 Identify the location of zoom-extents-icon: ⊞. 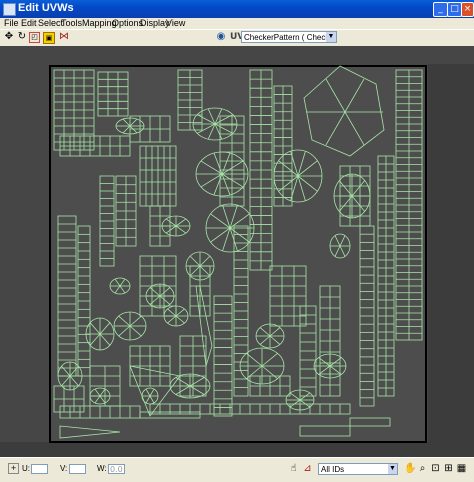
(448, 468).